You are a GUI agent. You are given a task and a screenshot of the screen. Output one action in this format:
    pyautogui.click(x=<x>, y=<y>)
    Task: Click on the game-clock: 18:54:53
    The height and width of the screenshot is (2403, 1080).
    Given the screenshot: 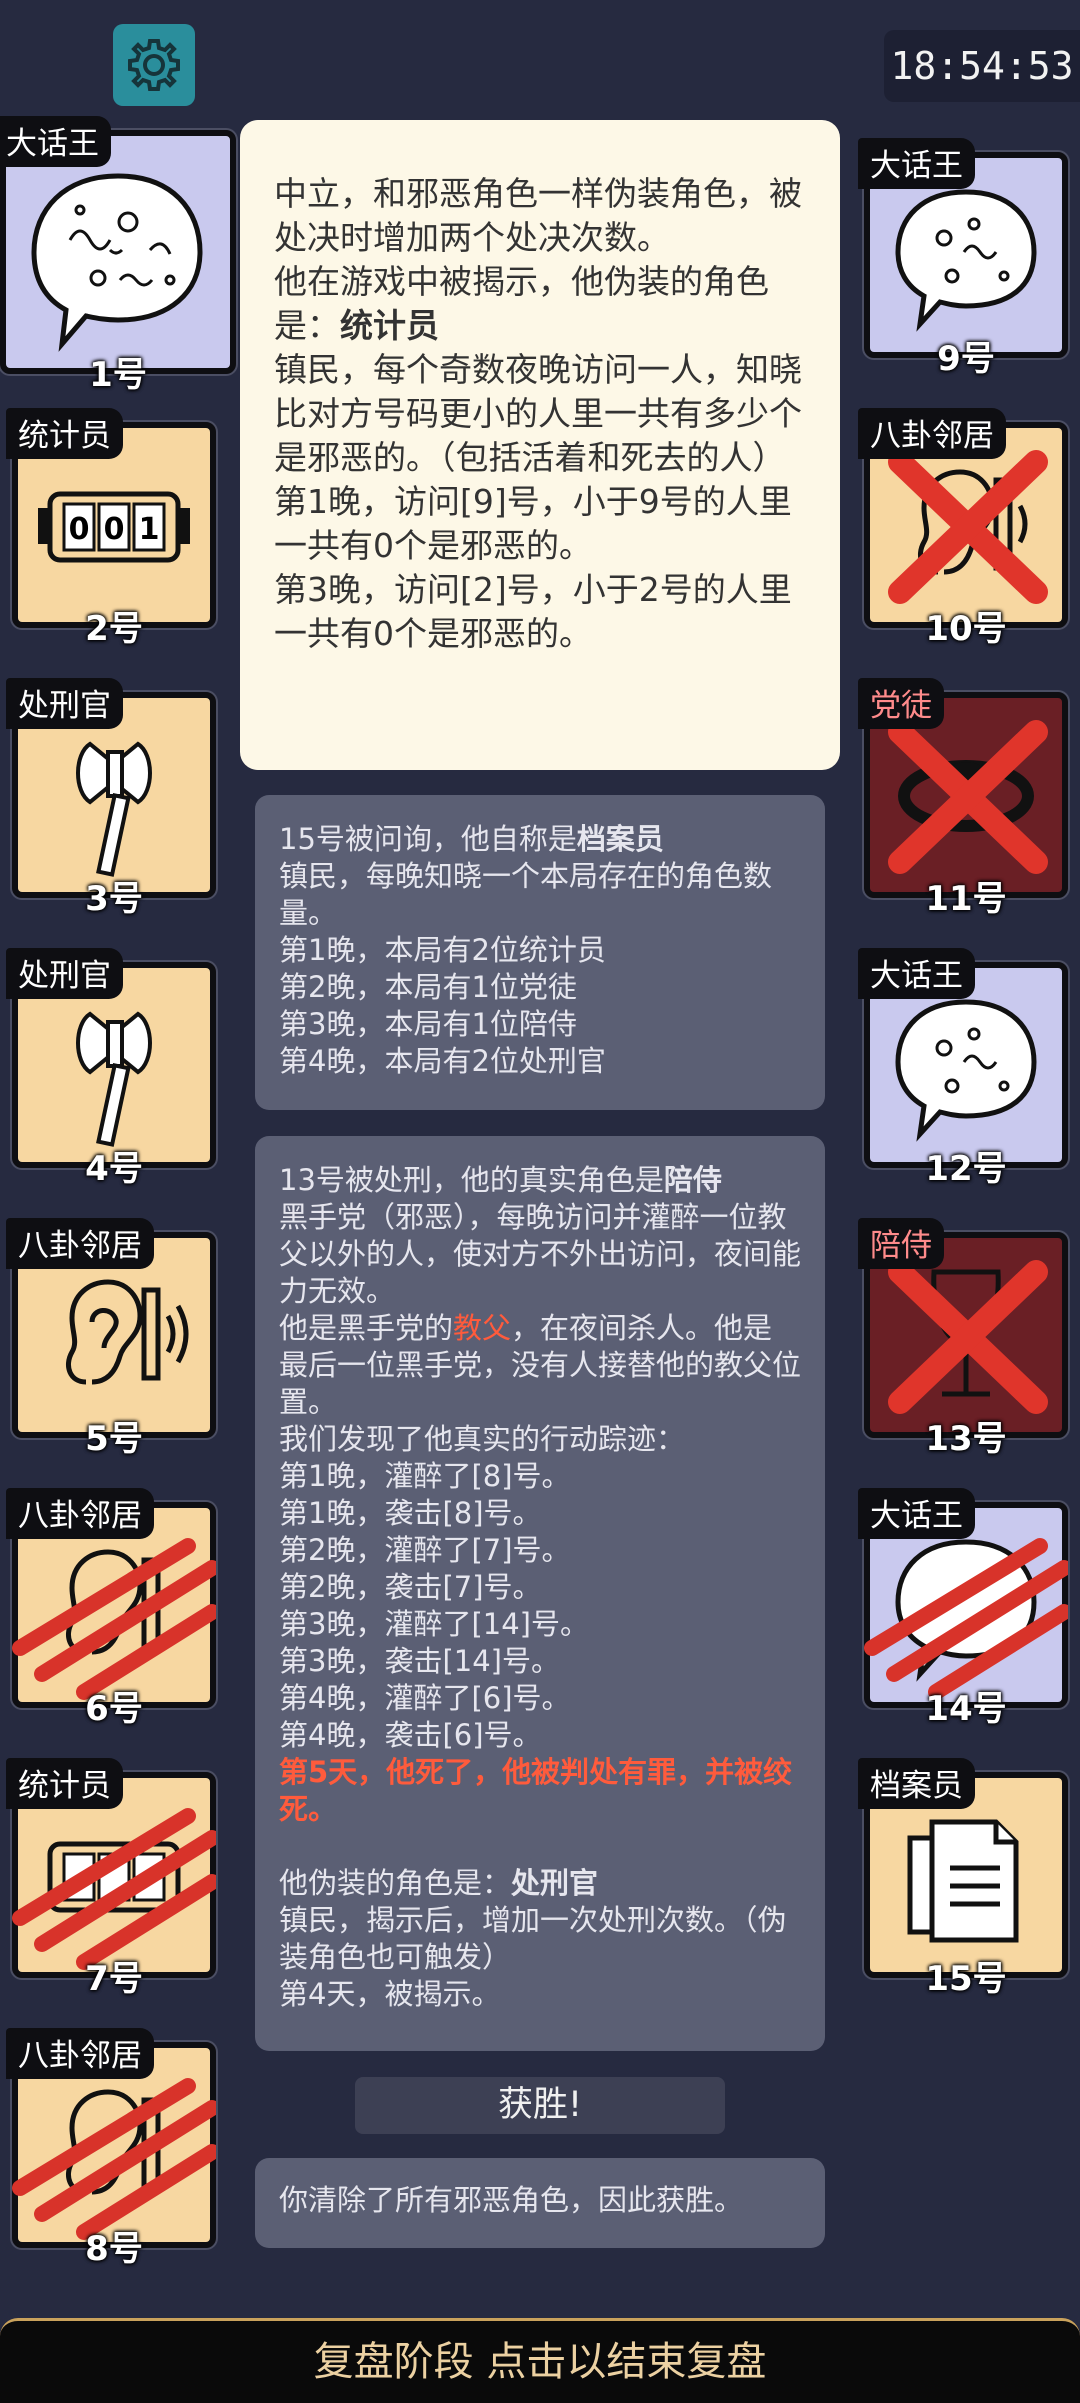 What is the action you would take?
    pyautogui.click(x=982, y=66)
    